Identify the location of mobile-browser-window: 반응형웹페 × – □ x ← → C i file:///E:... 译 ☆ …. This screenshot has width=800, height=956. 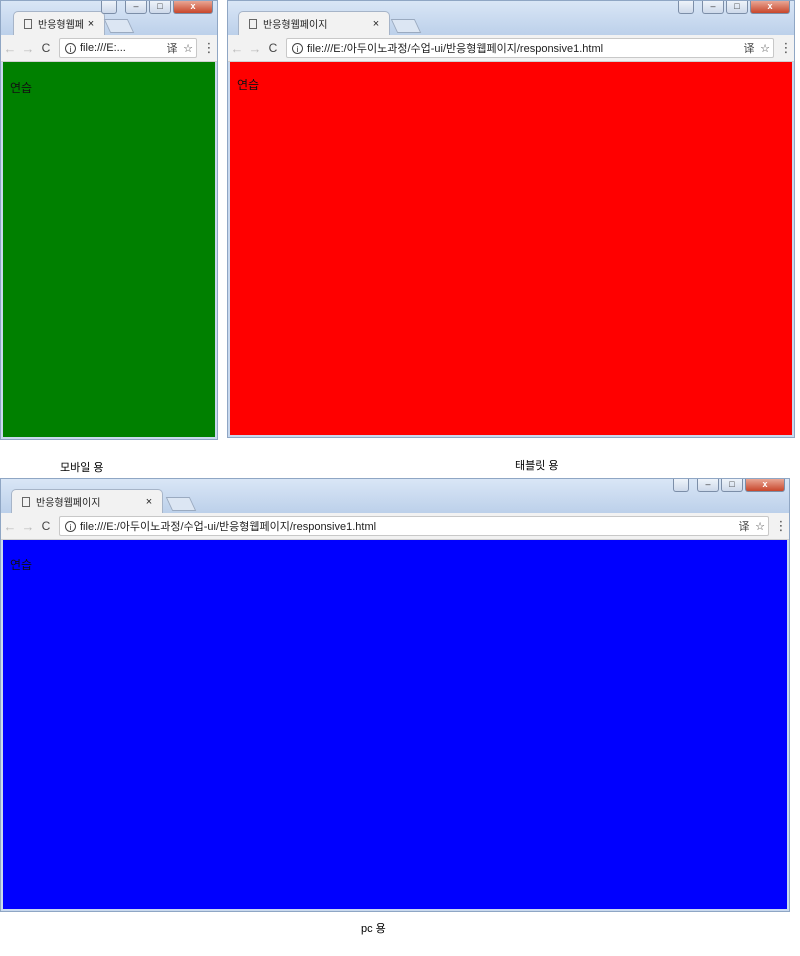
(109, 220).